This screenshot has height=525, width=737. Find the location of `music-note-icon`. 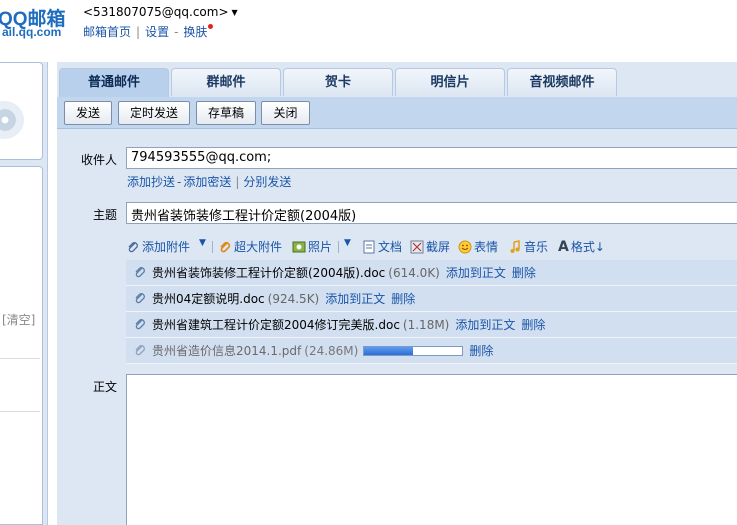

music-note-icon is located at coordinates (515, 246).